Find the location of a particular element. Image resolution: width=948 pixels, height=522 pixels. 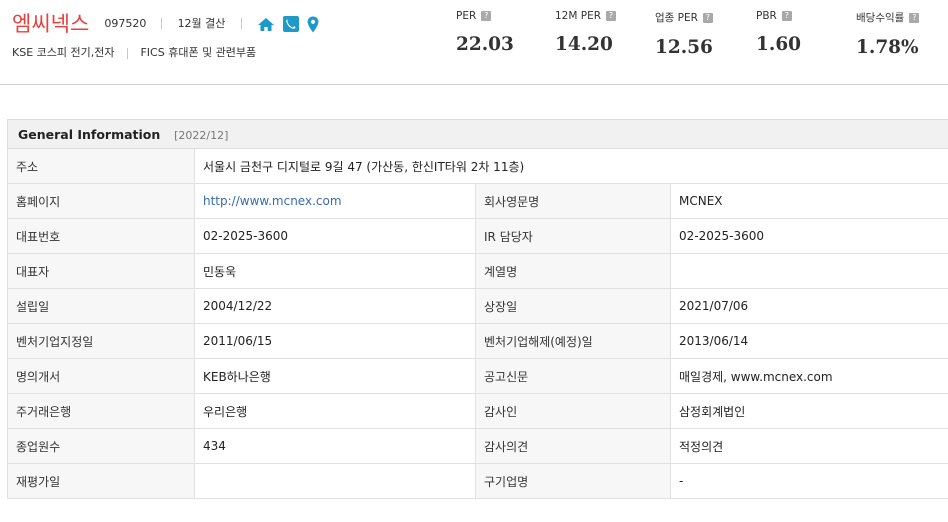

table-row: 홈페이지 http://www.mcnex.com 회사영문명 MCNEX is located at coordinates (477, 201).